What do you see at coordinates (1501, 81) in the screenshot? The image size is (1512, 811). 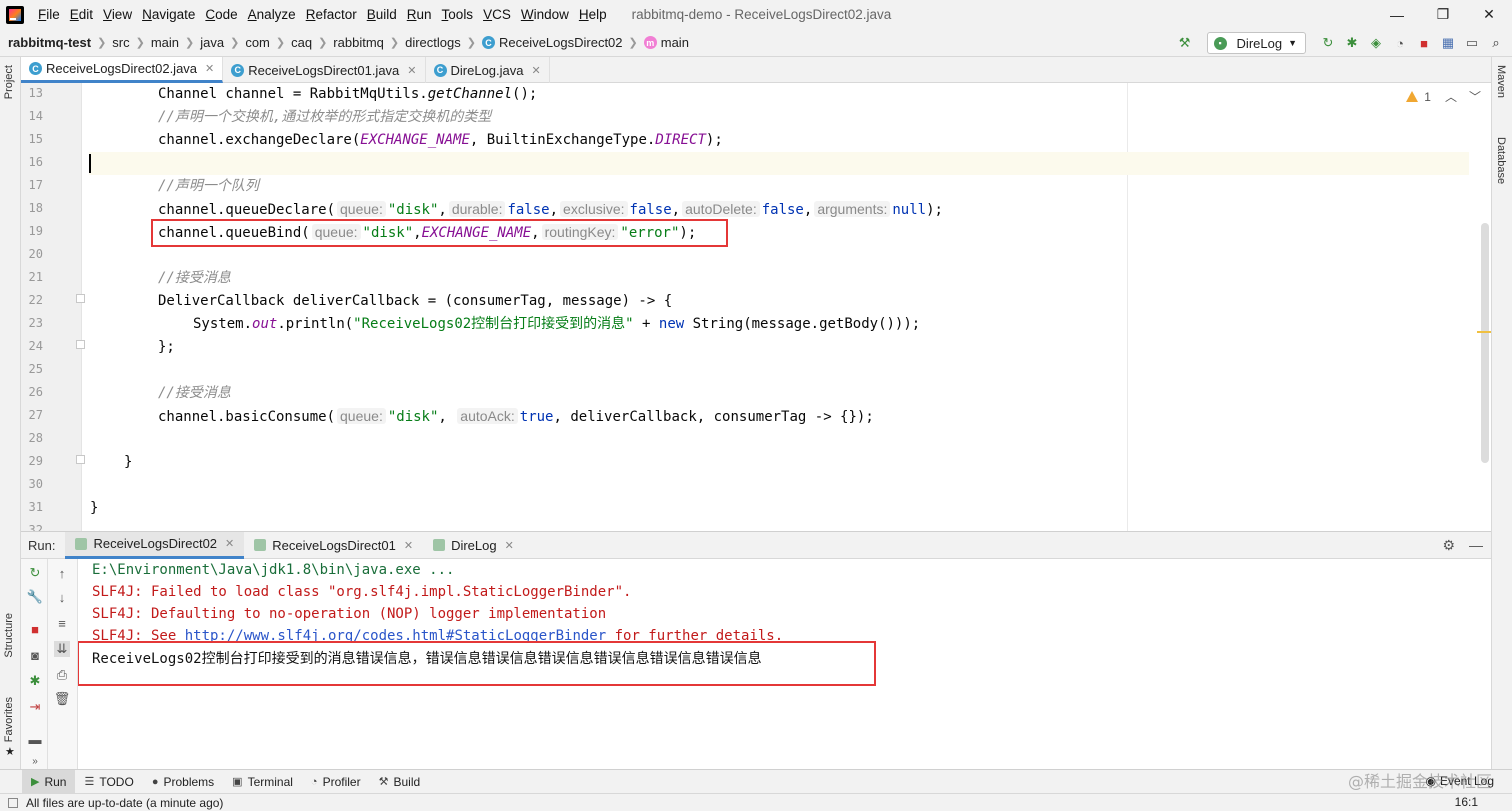 I see `maven-tool-button: Maven` at bounding box center [1501, 81].